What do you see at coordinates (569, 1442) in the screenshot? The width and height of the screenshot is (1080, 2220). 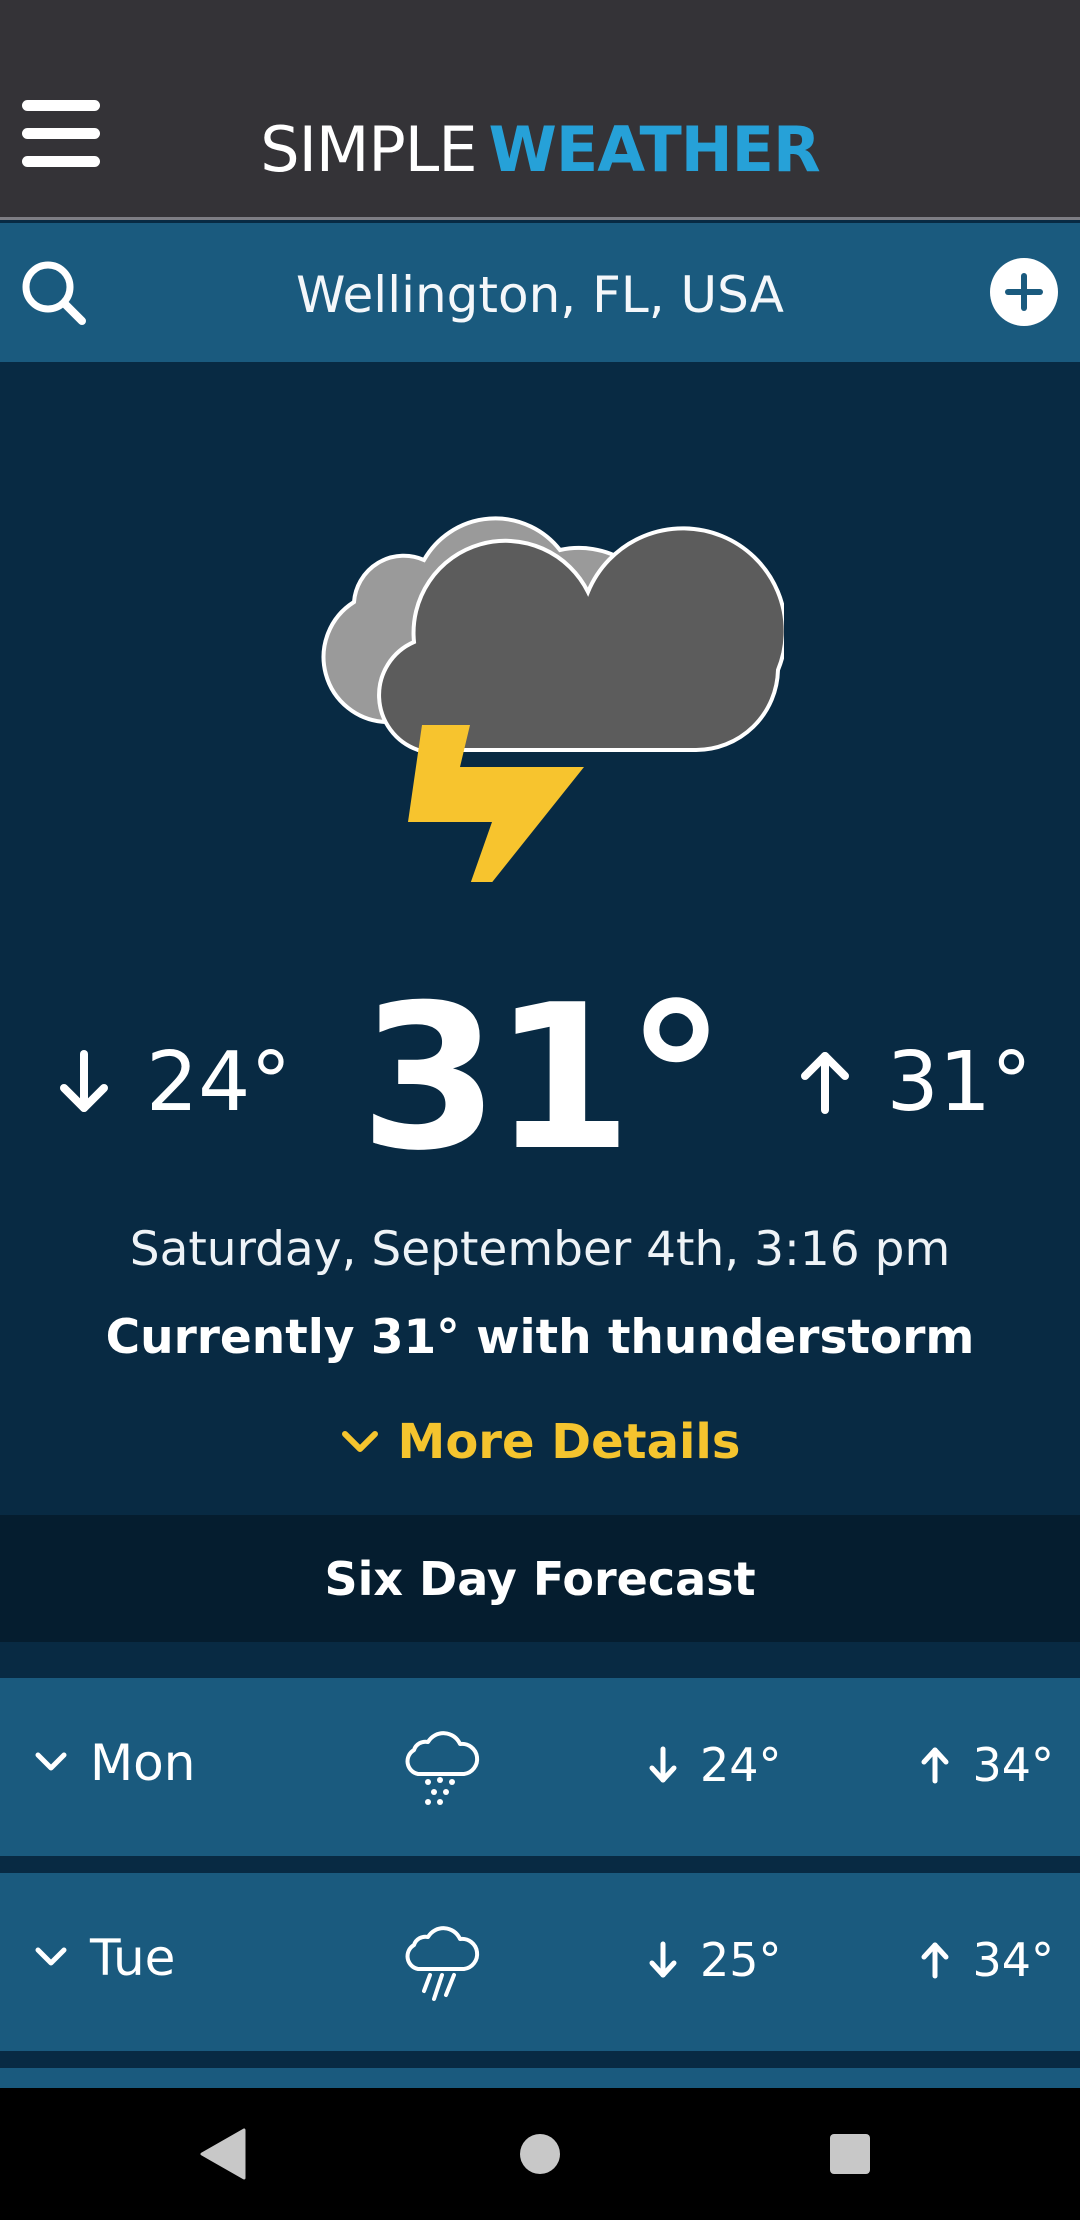 I see `more-details-label: More Details` at bounding box center [569, 1442].